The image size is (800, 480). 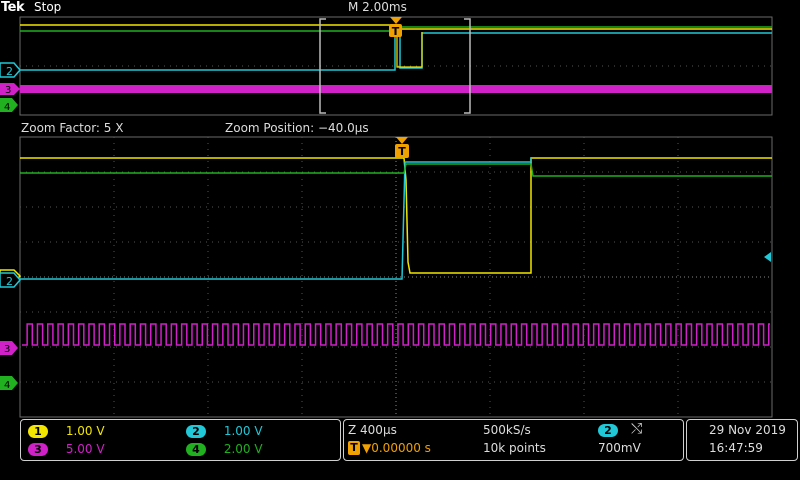 What do you see at coordinates (742, 440) in the screenshot?
I see `datetime-panel: 29 Nov 2019 16:47:59` at bounding box center [742, 440].